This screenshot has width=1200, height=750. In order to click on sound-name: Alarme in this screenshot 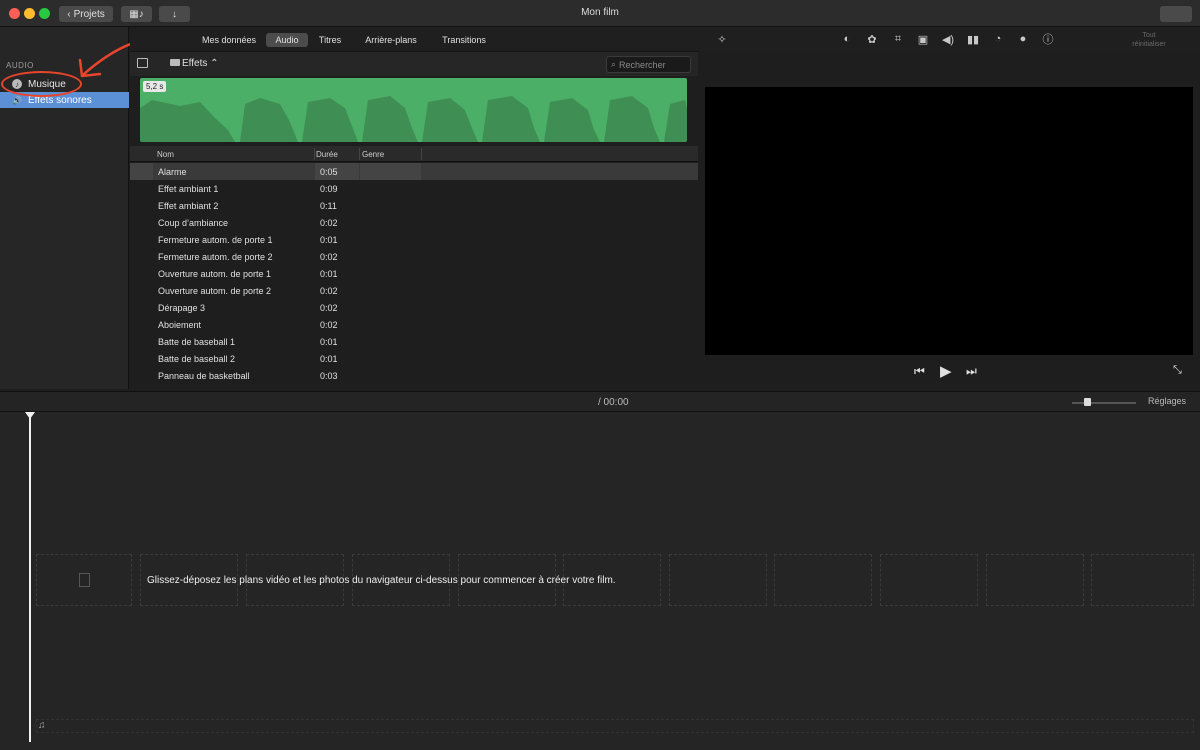, I will do `click(172, 172)`.